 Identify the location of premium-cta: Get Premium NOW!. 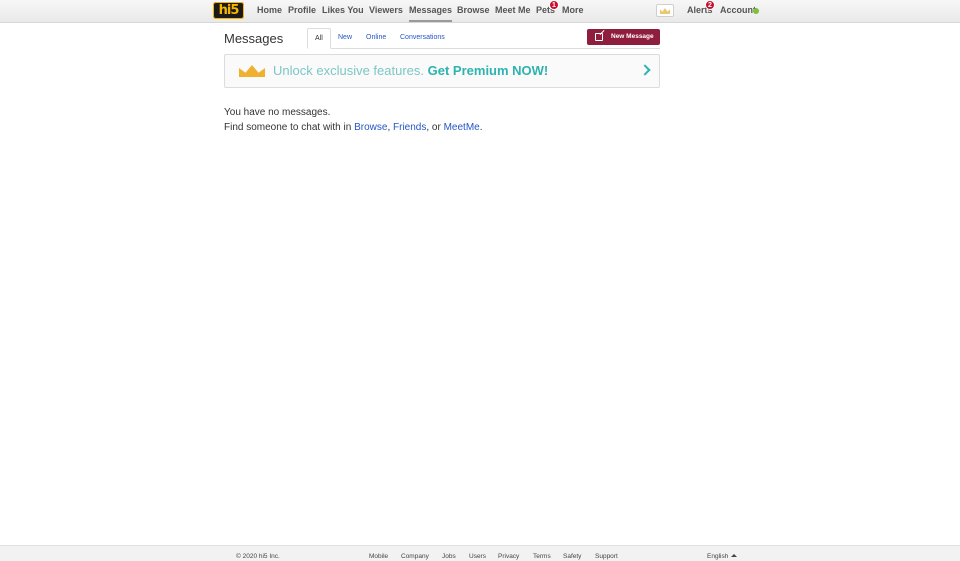
(488, 70).